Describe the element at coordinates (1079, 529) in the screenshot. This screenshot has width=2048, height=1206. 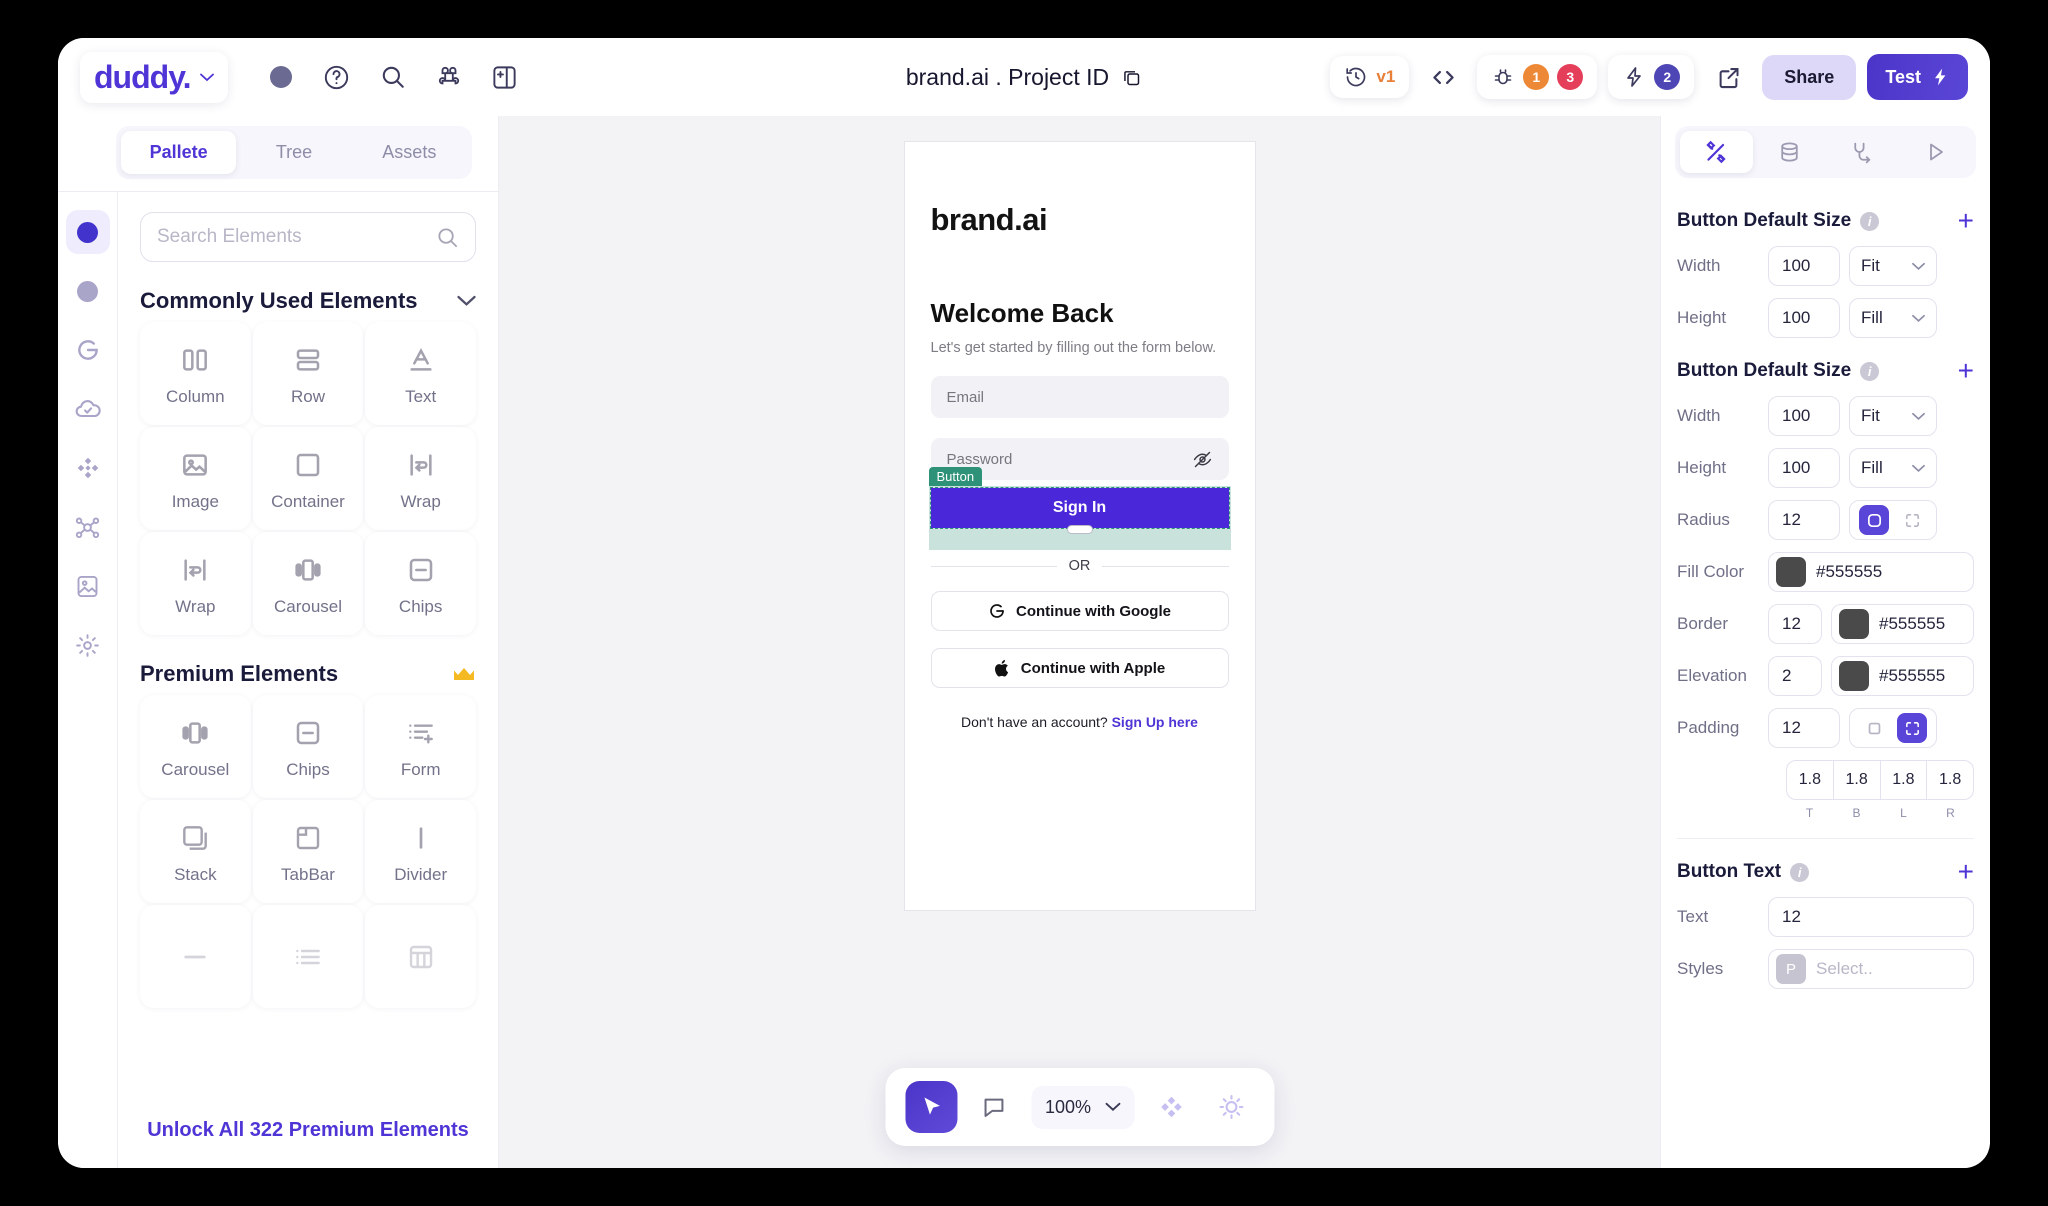
I see `resize-handle` at that location.